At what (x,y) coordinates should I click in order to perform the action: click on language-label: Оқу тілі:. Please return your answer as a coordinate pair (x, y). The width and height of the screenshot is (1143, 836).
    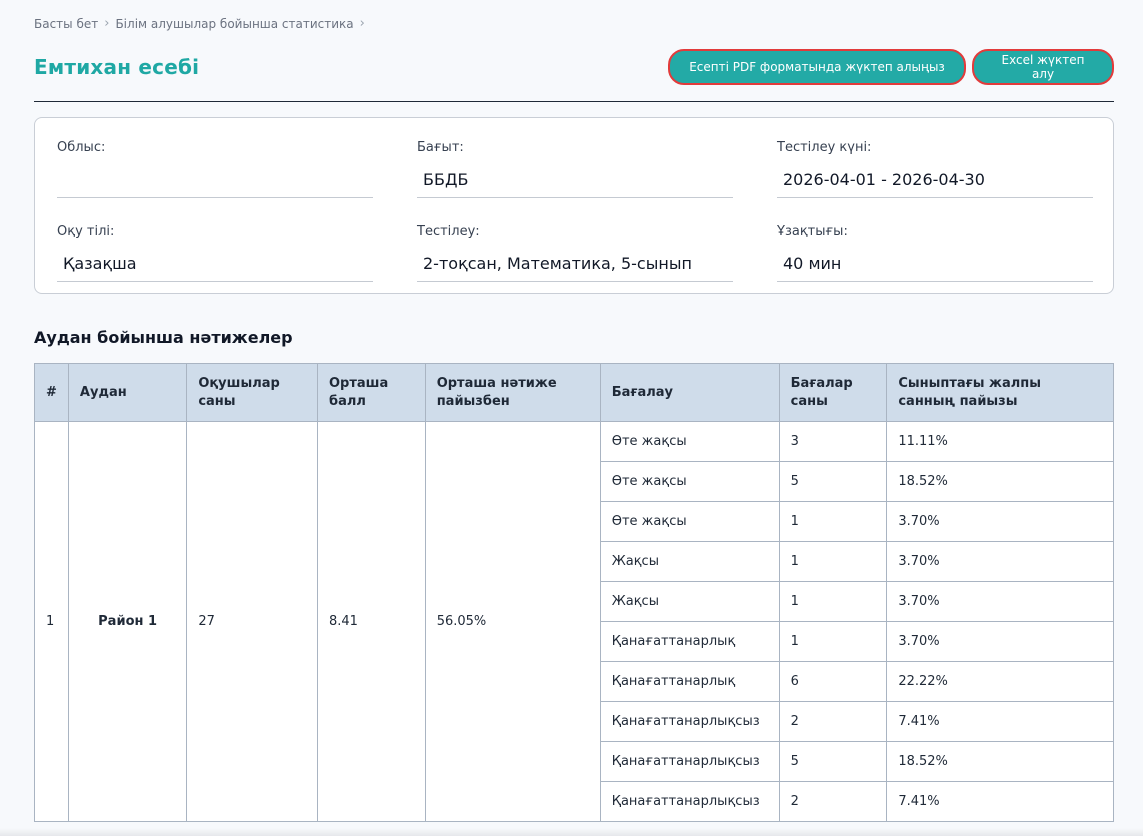
    Looking at the image, I should click on (86, 231).